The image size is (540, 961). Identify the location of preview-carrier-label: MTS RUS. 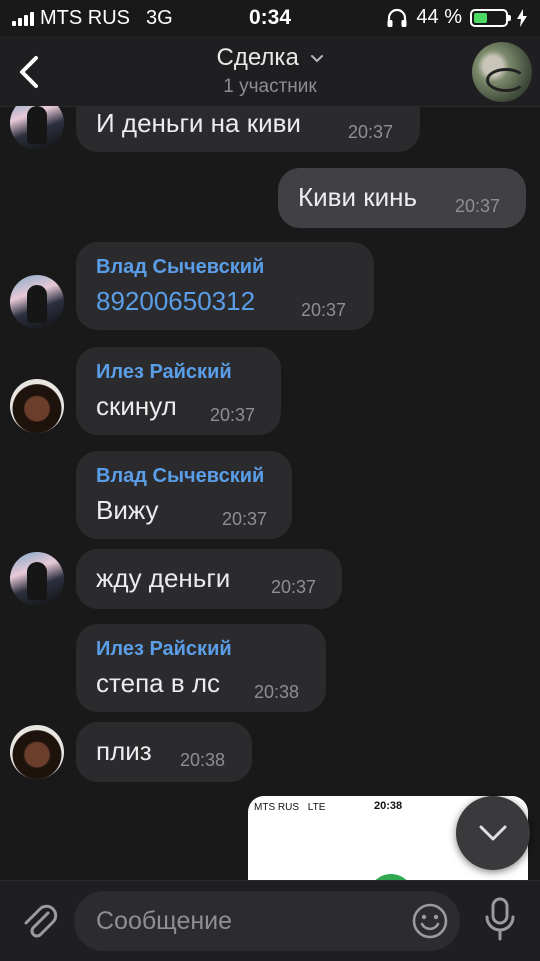
(276, 807).